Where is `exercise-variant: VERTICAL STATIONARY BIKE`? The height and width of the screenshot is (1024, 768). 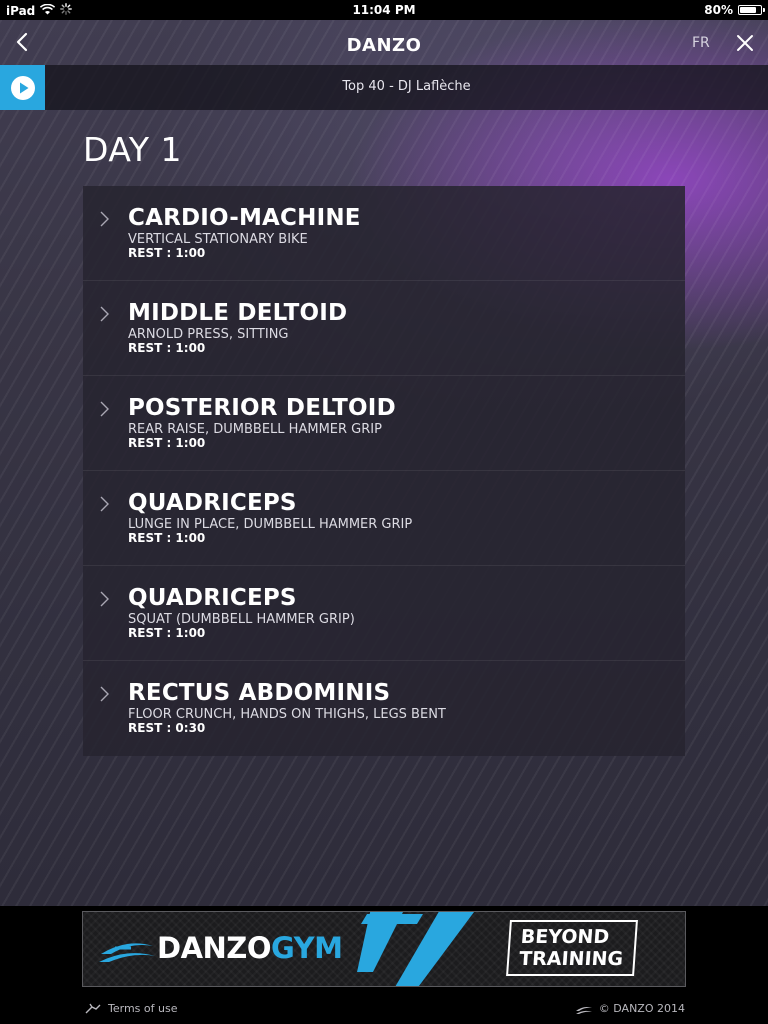 exercise-variant: VERTICAL STATIONARY BIKE is located at coordinates (218, 239).